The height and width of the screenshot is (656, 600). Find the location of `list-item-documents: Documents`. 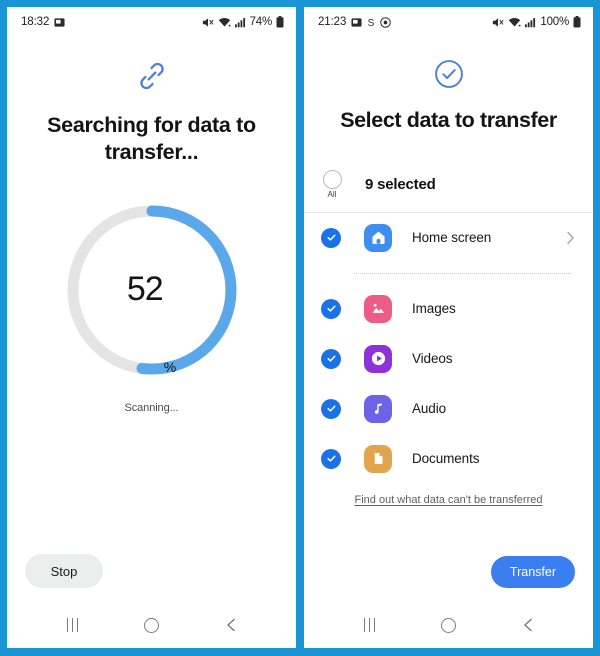

list-item-documents: Documents is located at coordinates (448, 459).